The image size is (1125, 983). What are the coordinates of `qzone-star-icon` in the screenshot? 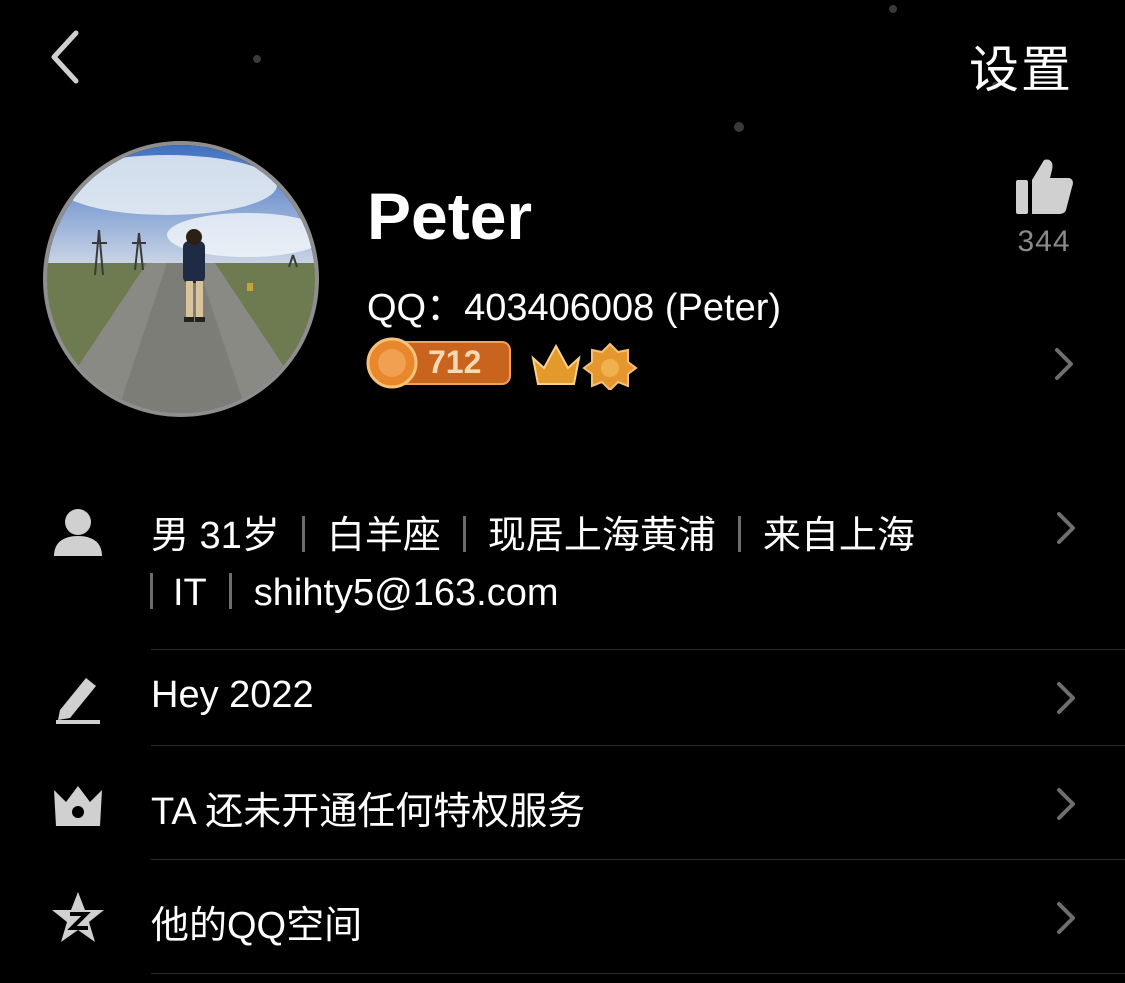 It's located at (78, 917).